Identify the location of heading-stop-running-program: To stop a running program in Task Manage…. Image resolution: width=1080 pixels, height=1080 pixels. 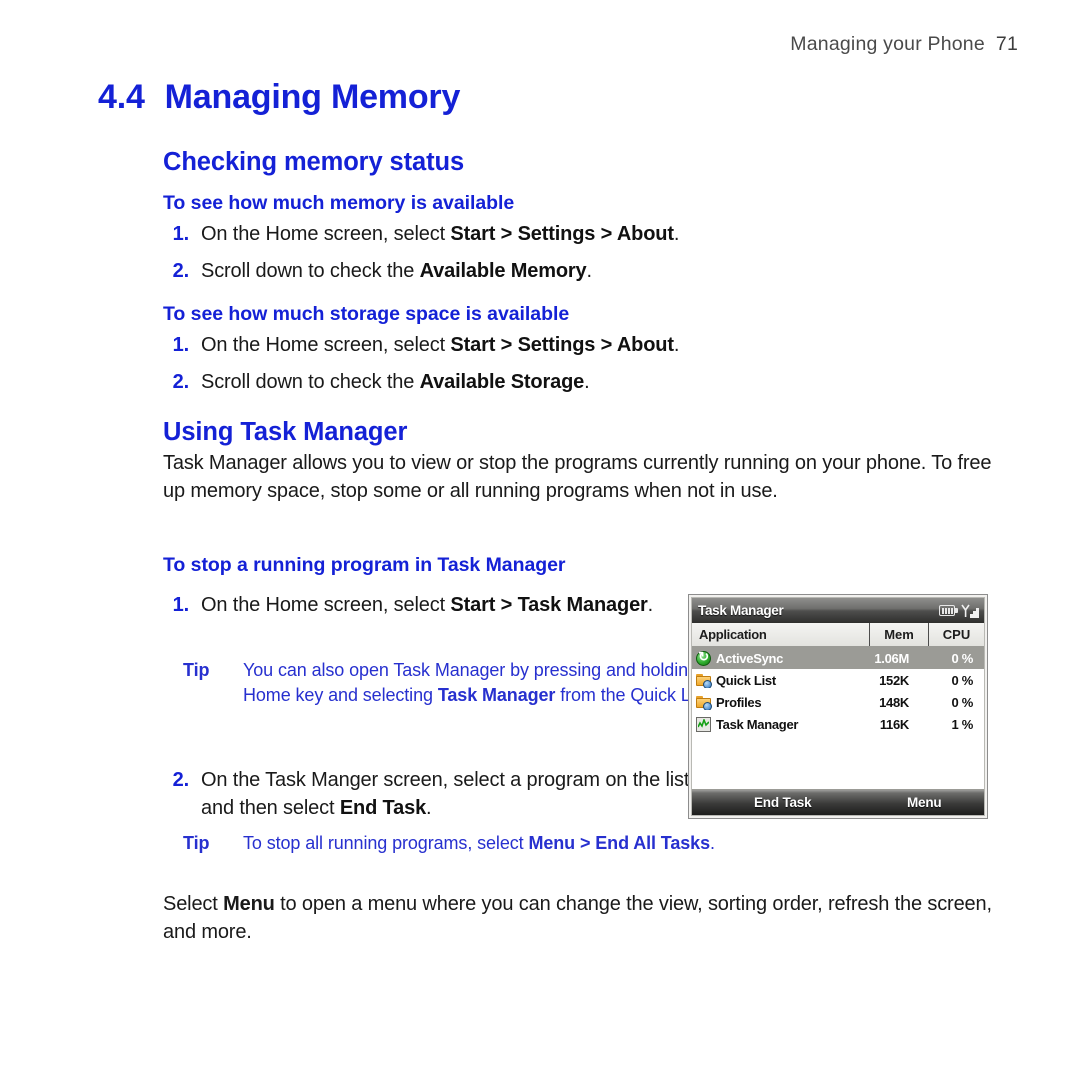
(364, 565).